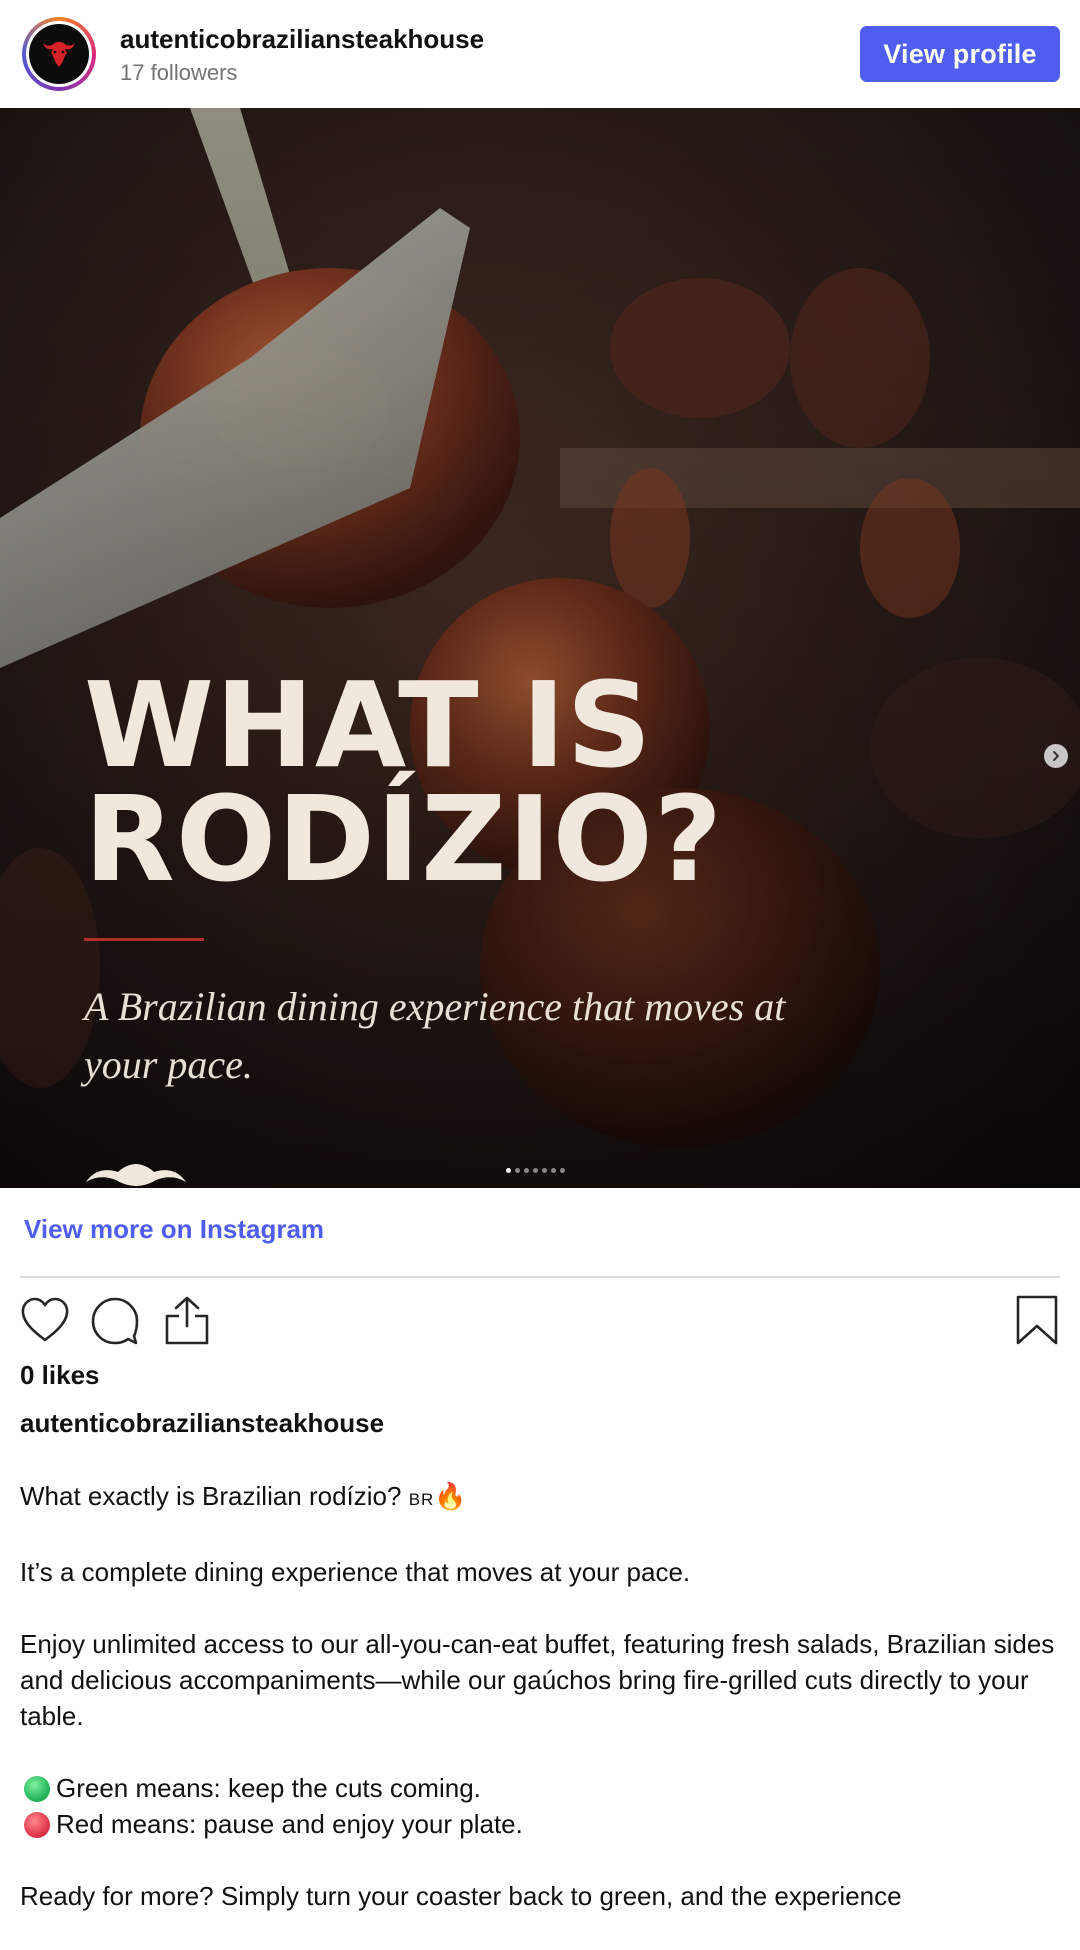 The width and height of the screenshot is (1080, 1950). I want to click on chevron-right-icon, so click(1056, 756).